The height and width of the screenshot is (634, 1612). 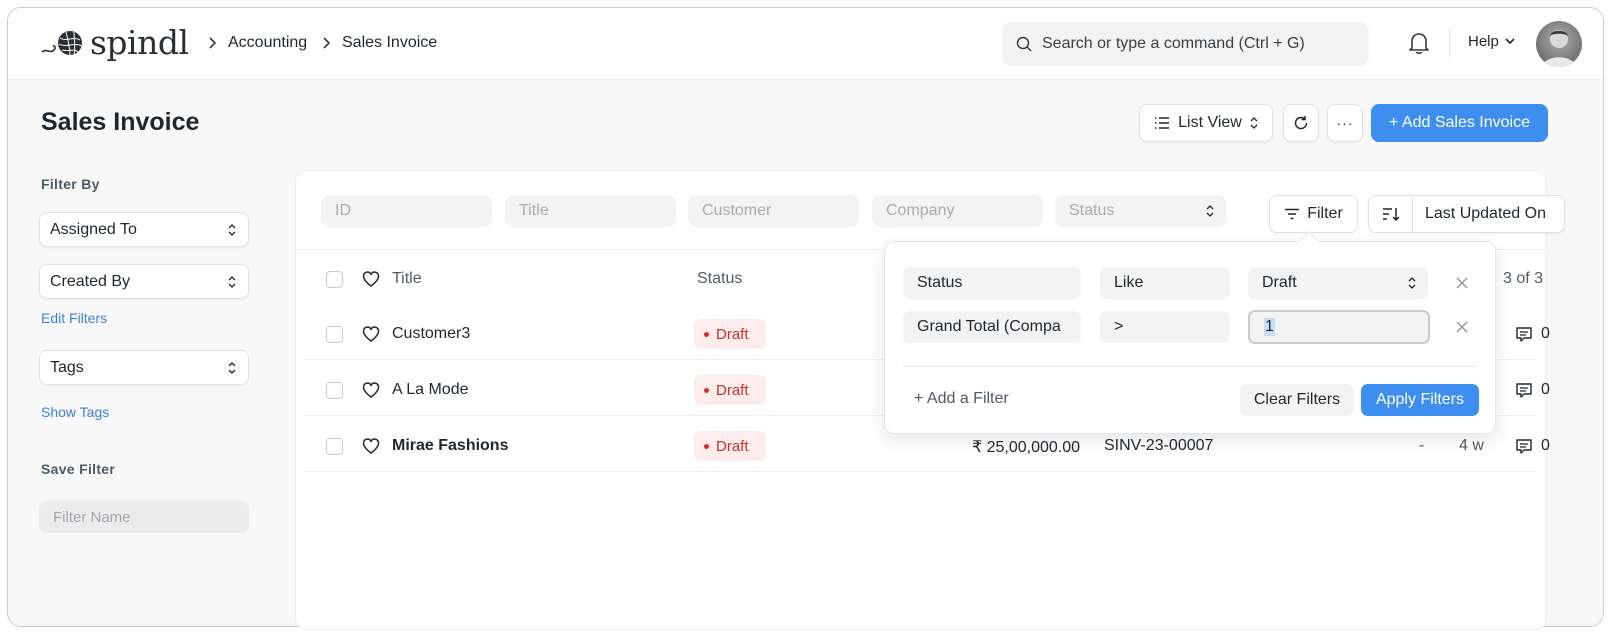 I want to click on navbar-divider, so click(x=1449, y=43).